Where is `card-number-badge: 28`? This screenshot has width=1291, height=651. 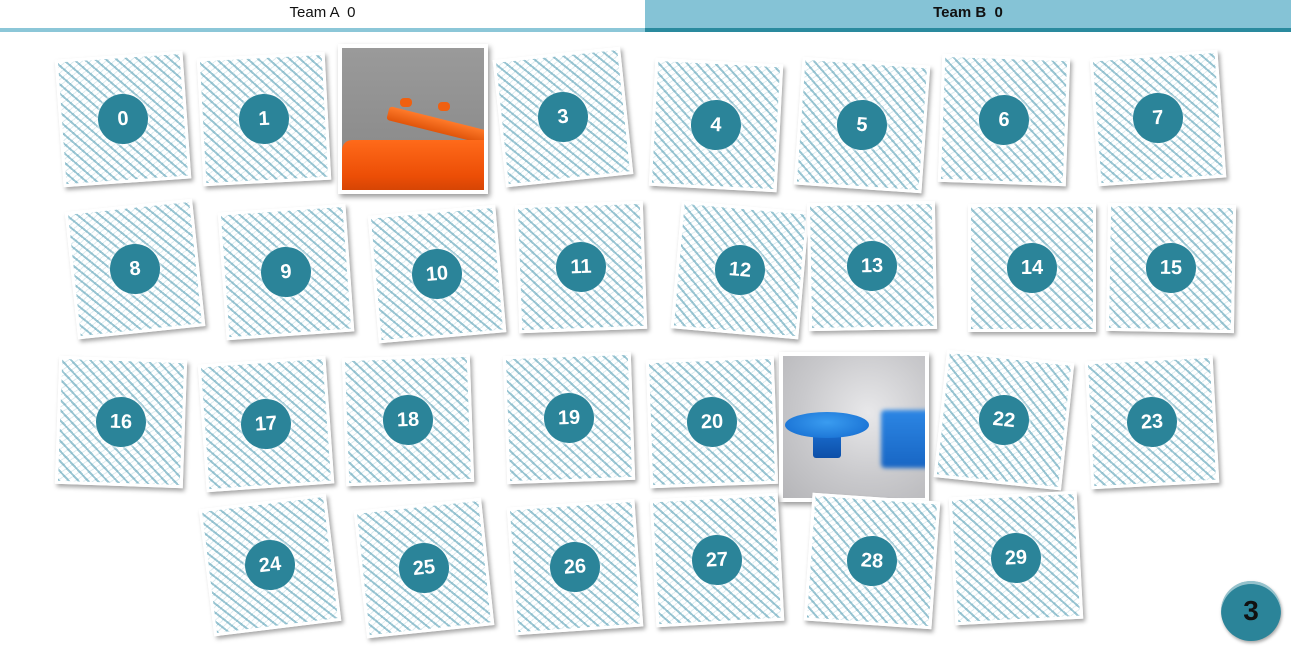 card-number-badge: 28 is located at coordinates (872, 561).